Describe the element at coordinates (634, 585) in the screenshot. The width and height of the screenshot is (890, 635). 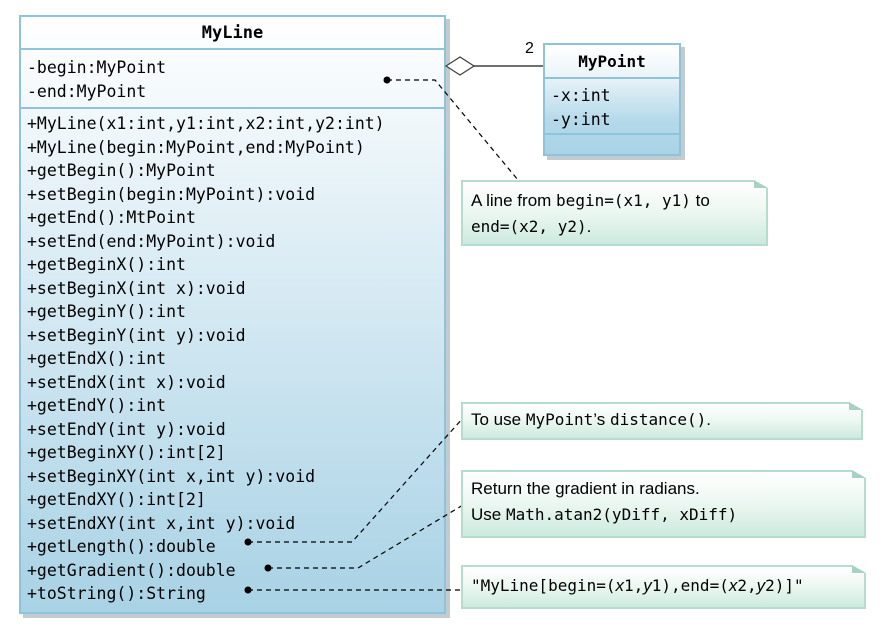
I see `note-code: 1,` at that location.